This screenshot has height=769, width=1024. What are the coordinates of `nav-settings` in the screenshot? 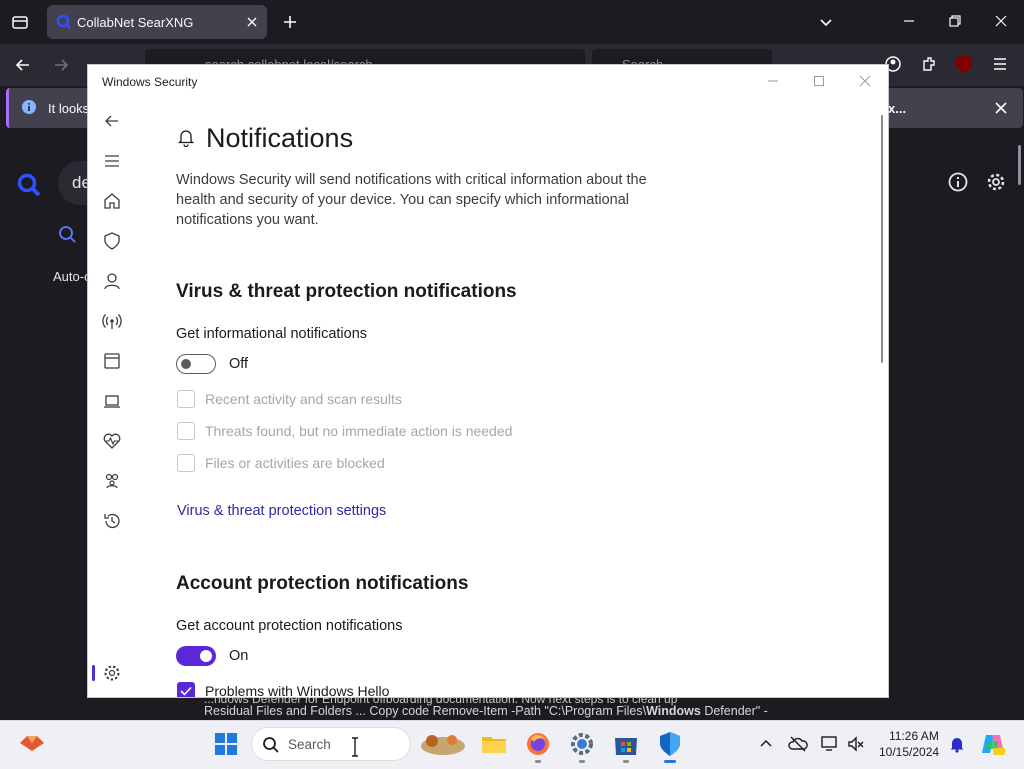 It's located at (112, 673).